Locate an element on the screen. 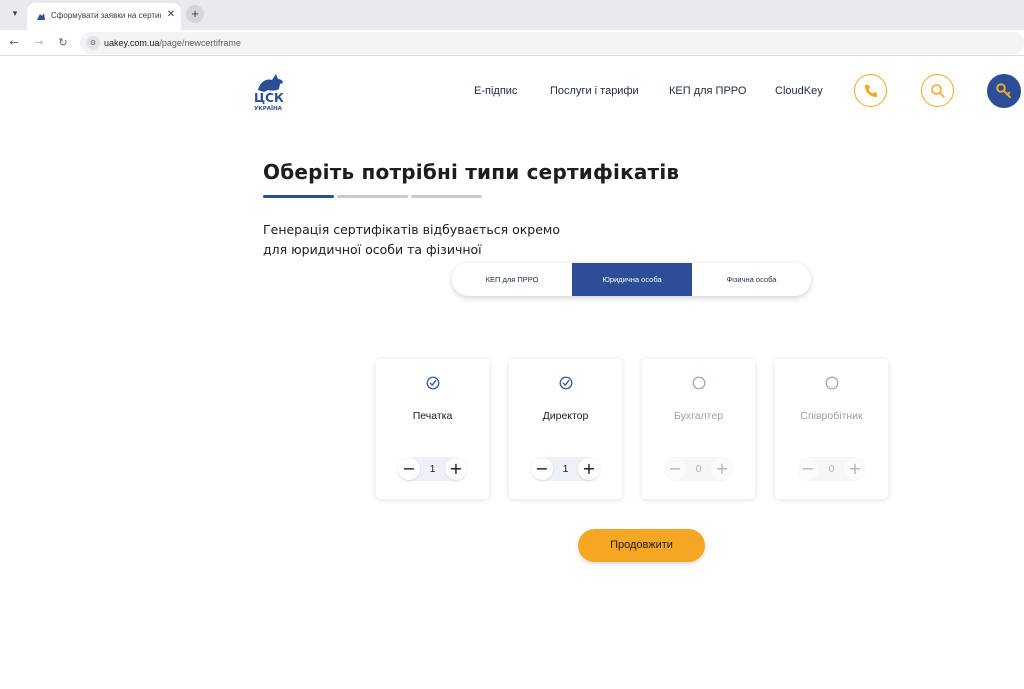  tab-kep-prro: КЕП для ПРРО is located at coordinates (512, 279).